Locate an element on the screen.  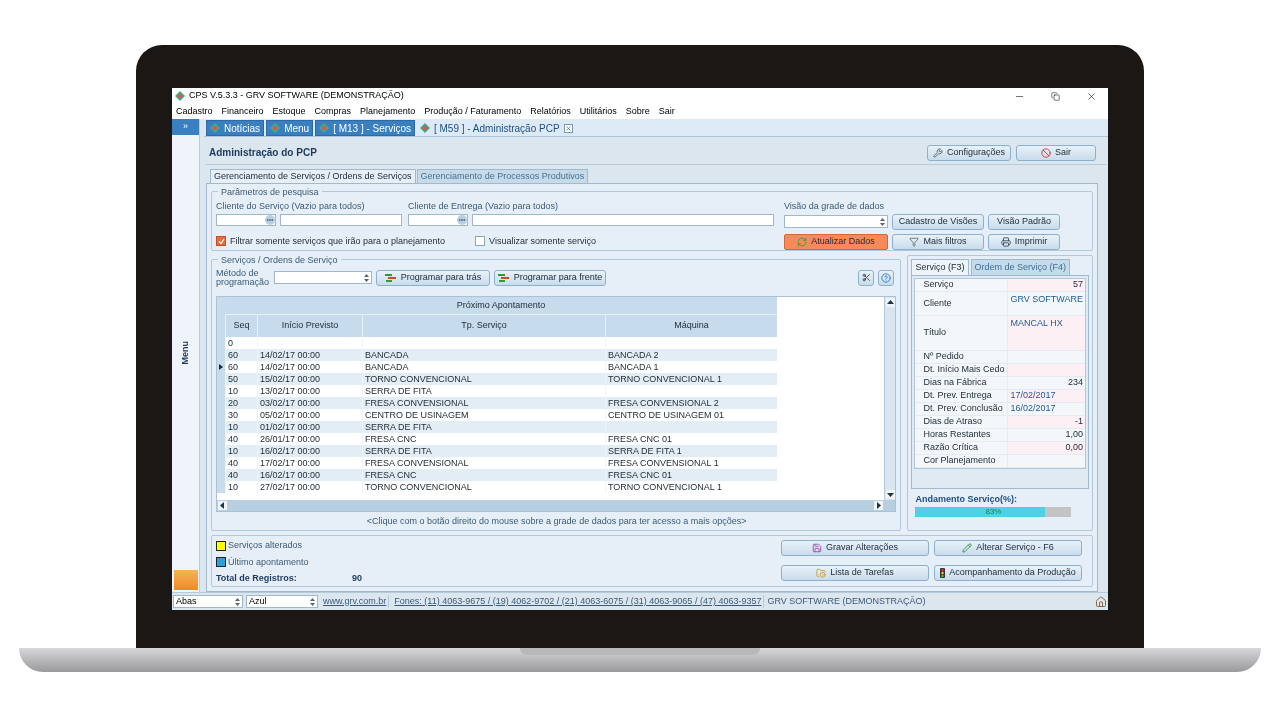
document-tab: [ M13 ] - Serviços is located at coordinates (365, 128).